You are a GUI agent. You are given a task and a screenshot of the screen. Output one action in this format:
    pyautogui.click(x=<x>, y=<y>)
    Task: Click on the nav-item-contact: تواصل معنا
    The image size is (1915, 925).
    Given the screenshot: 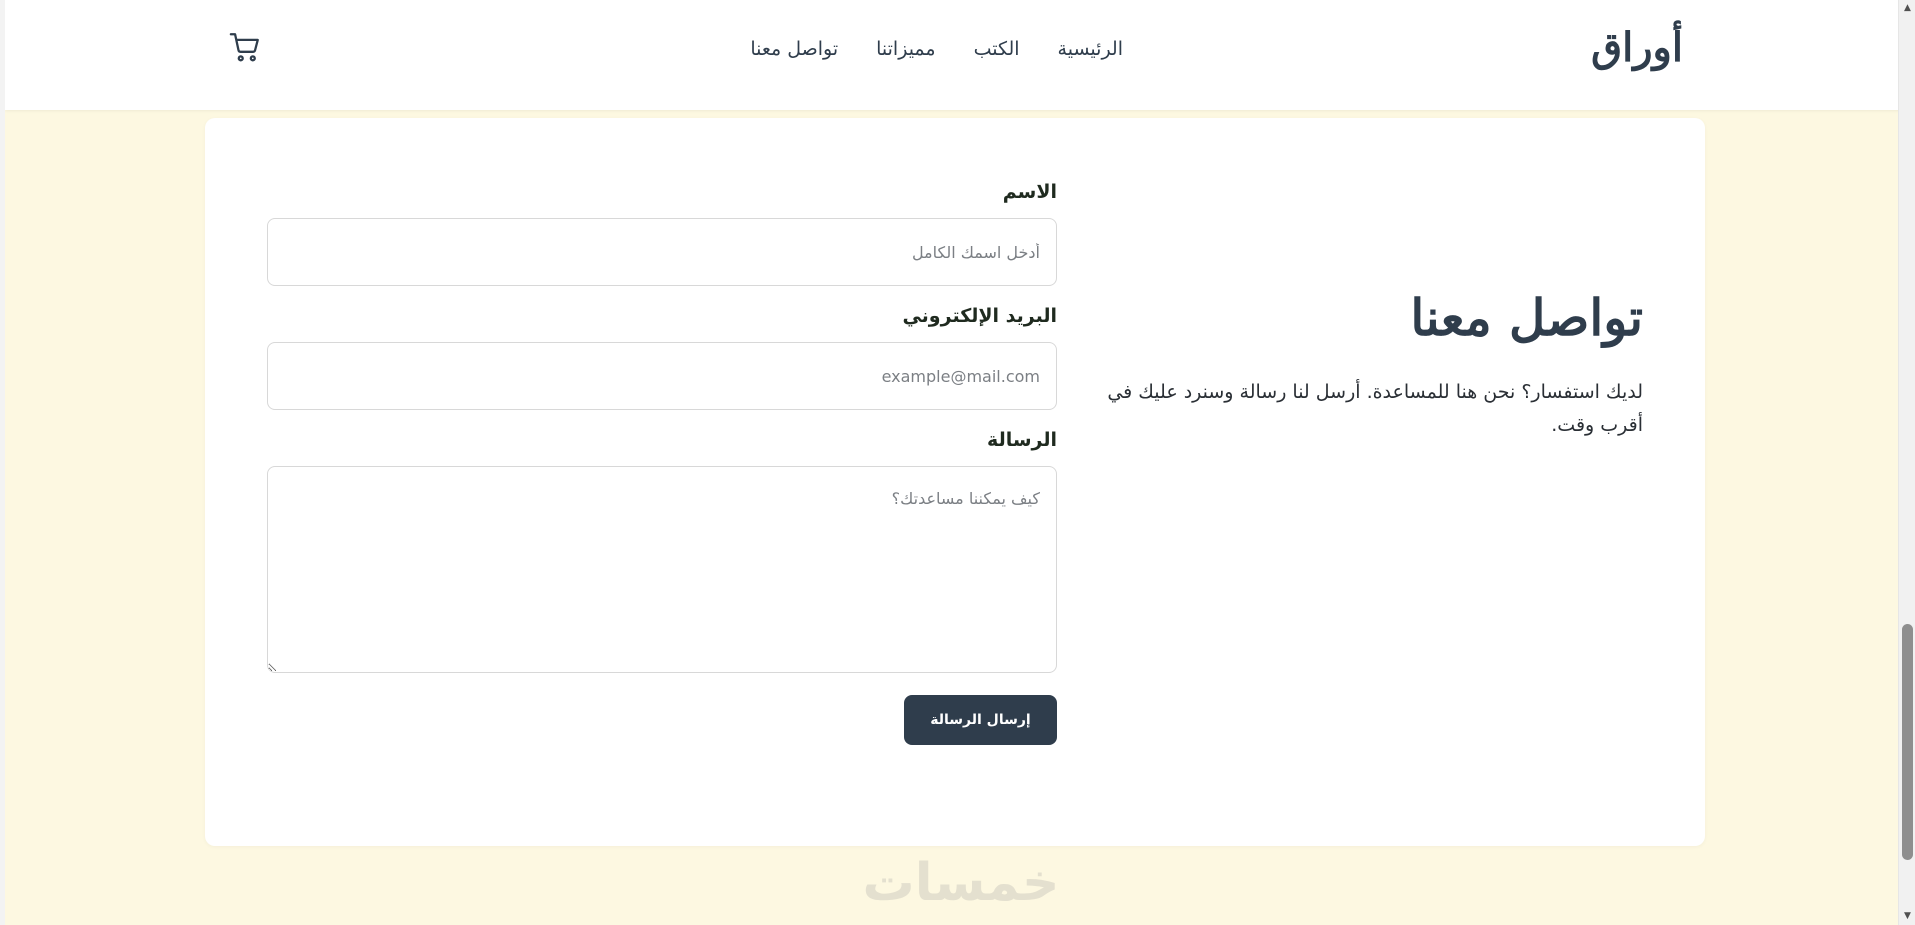 What is the action you would take?
    pyautogui.click(x=794, y=49)
    